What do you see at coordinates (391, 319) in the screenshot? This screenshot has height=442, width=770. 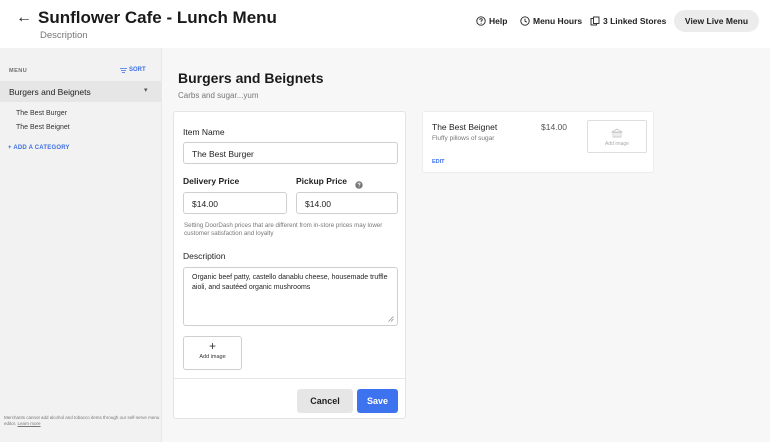 I see `resize-handle-icon` at bounding box center [391, 319].